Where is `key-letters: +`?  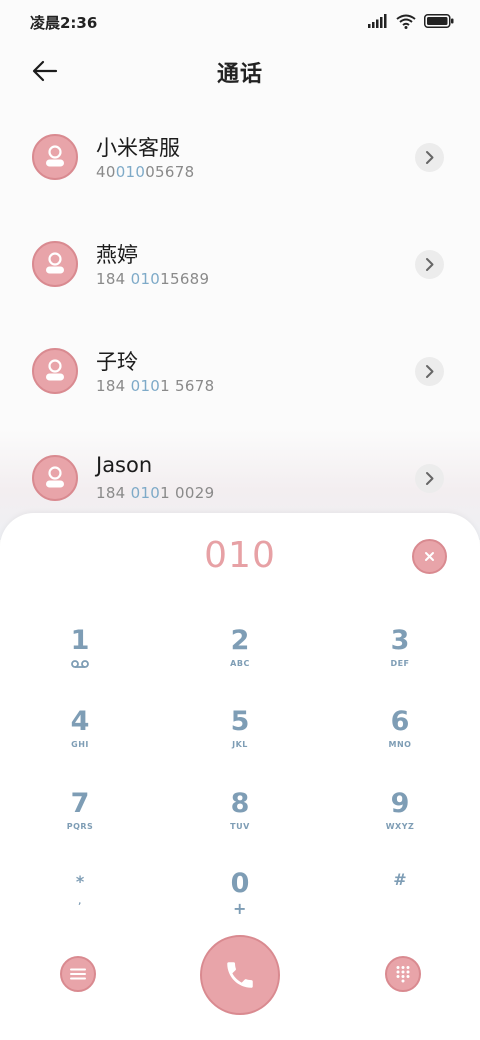
key-letters: + is located at coordinates (240, 908).